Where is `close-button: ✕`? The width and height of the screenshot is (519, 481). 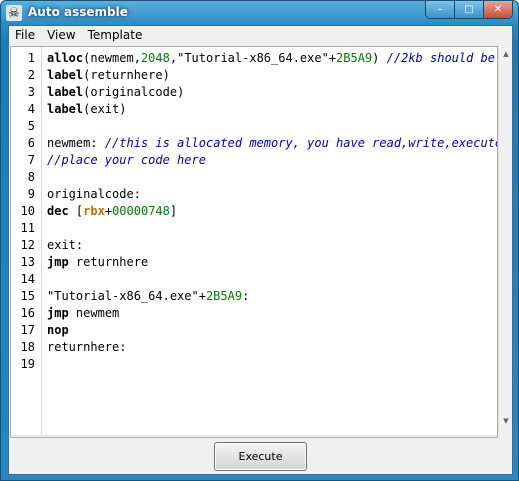 close-button: ✕ is located at coordinates (498, 9).